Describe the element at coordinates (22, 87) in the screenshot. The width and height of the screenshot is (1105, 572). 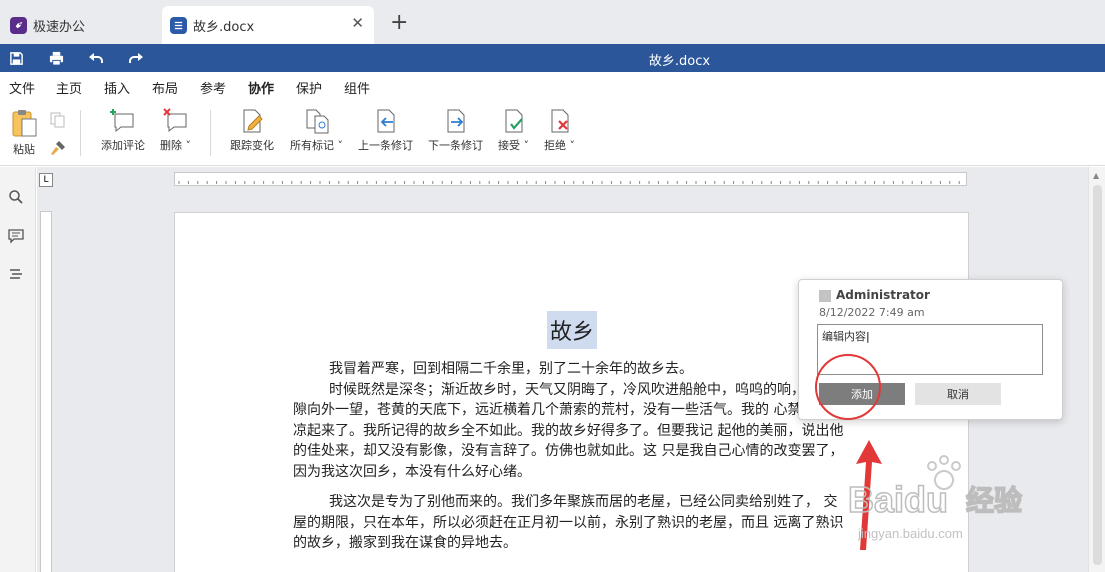
I see `menu-file: 文件` at that location.